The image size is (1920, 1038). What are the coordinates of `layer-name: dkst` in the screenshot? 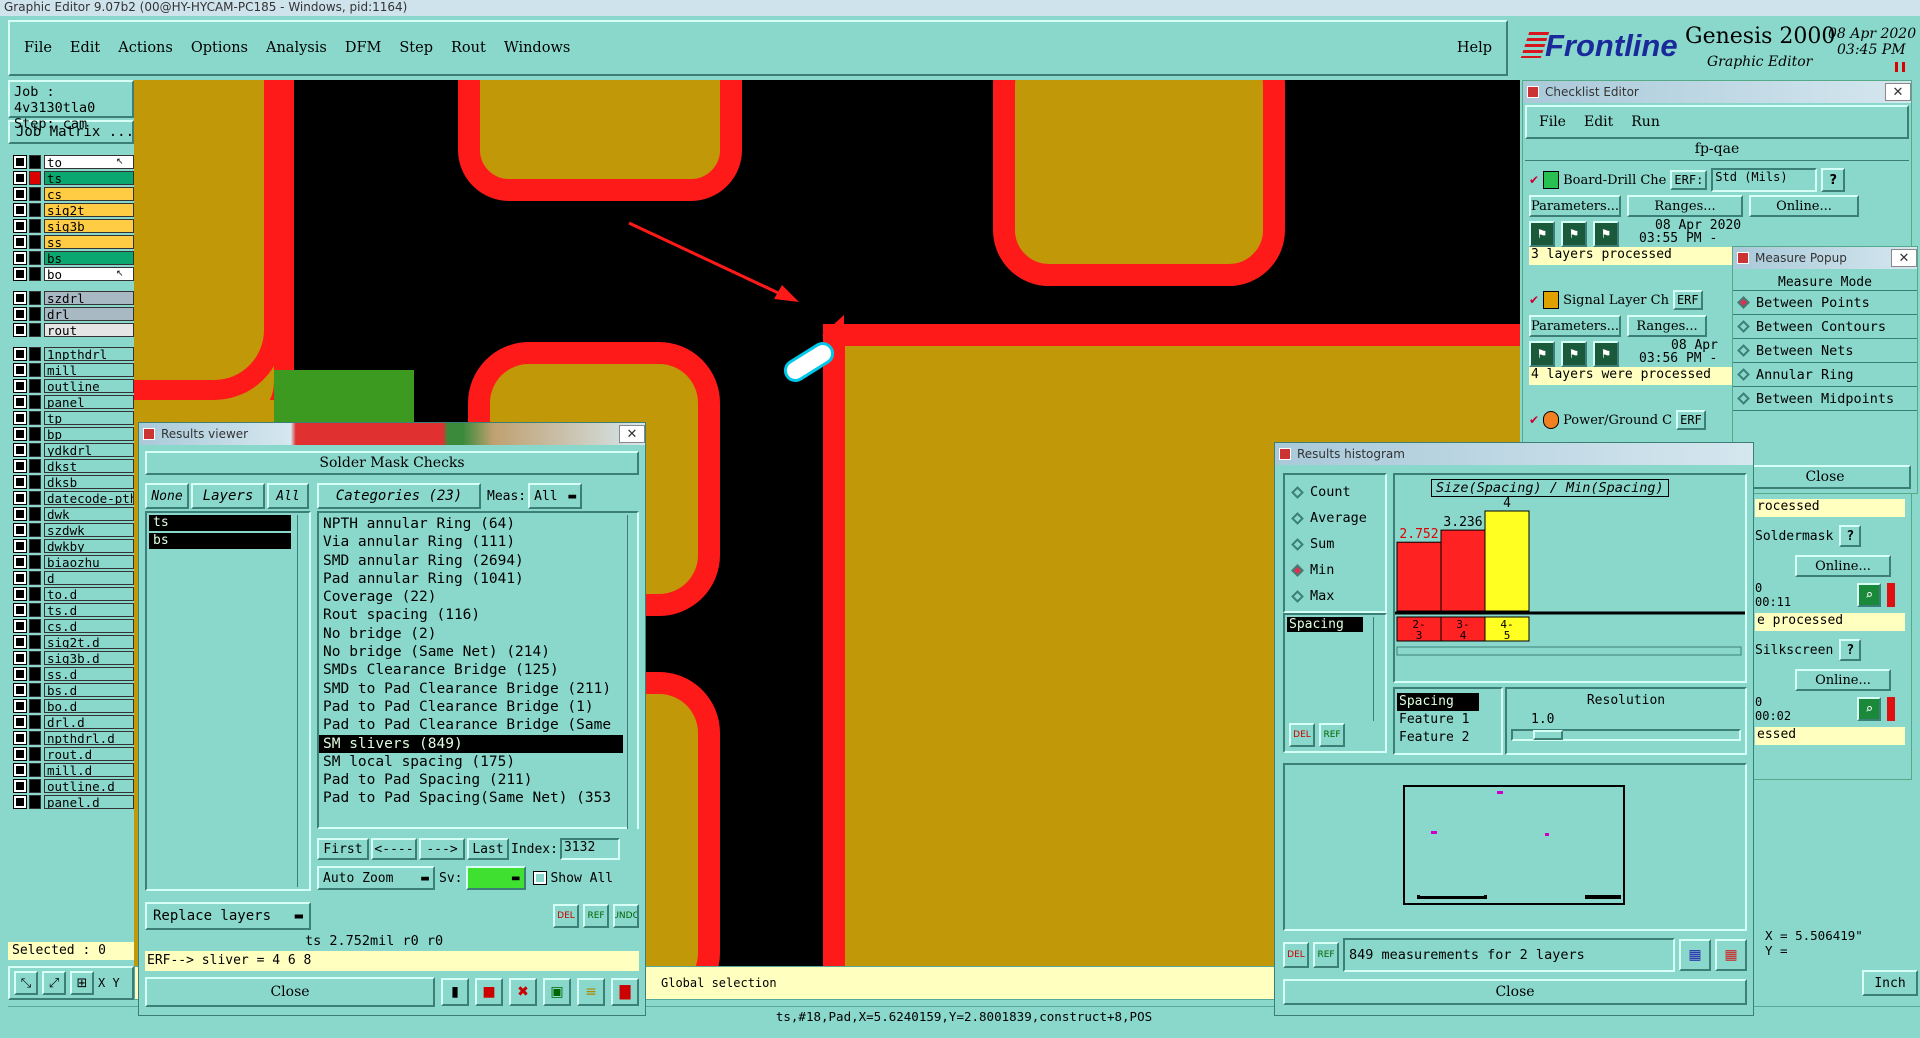 It's located at (89, 466).